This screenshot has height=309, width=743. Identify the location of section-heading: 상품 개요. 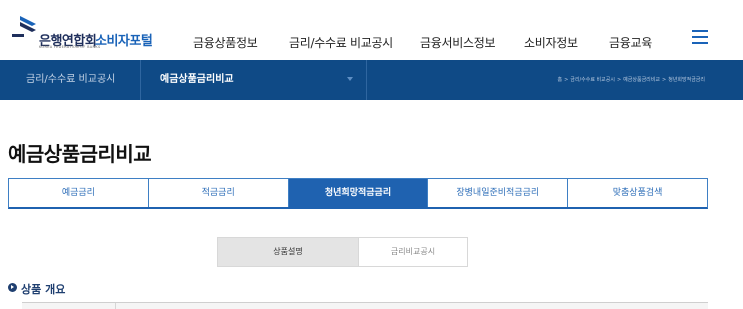
(36, 287).